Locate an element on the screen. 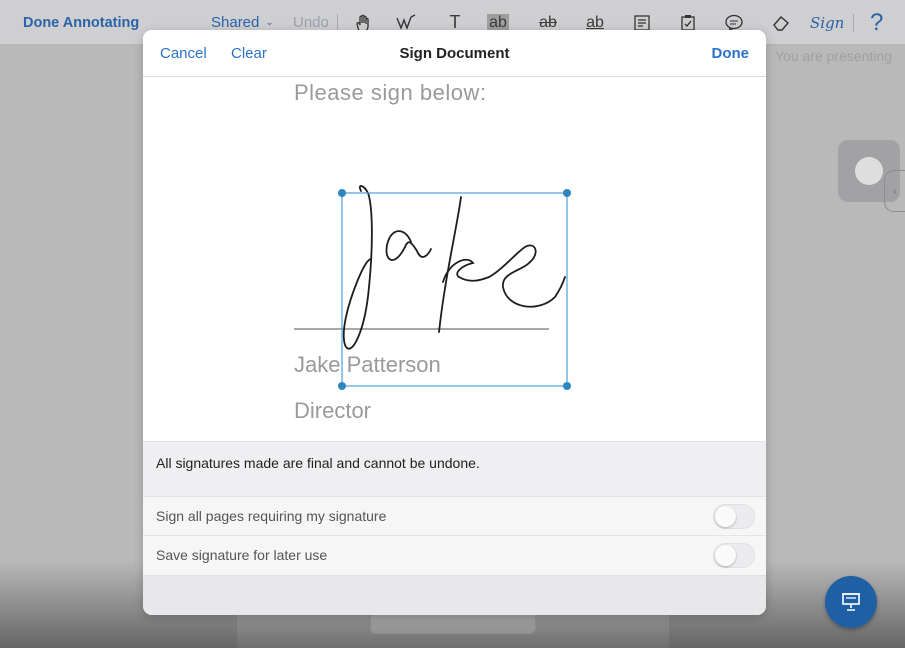 This screenshot has height=648, width=905. dialog-footer is located at coordinates (454, 595).